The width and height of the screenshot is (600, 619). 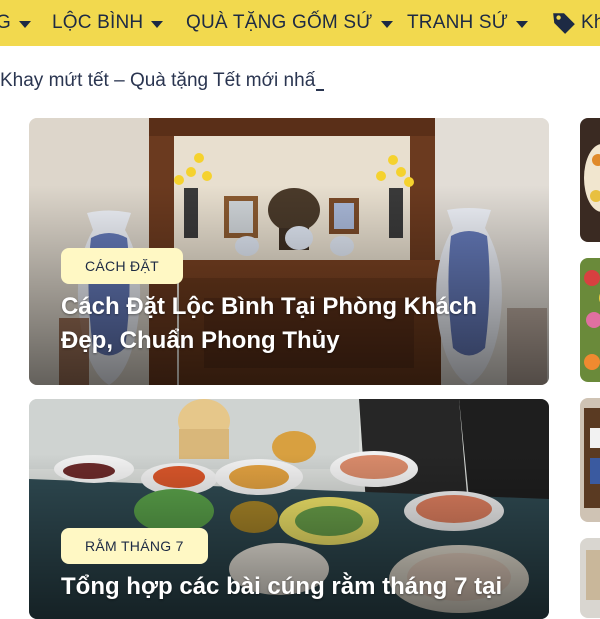 I want to click on nav-item-label: QUÀ TẶNG GỐM SỨ, so click(x=279, y=22).